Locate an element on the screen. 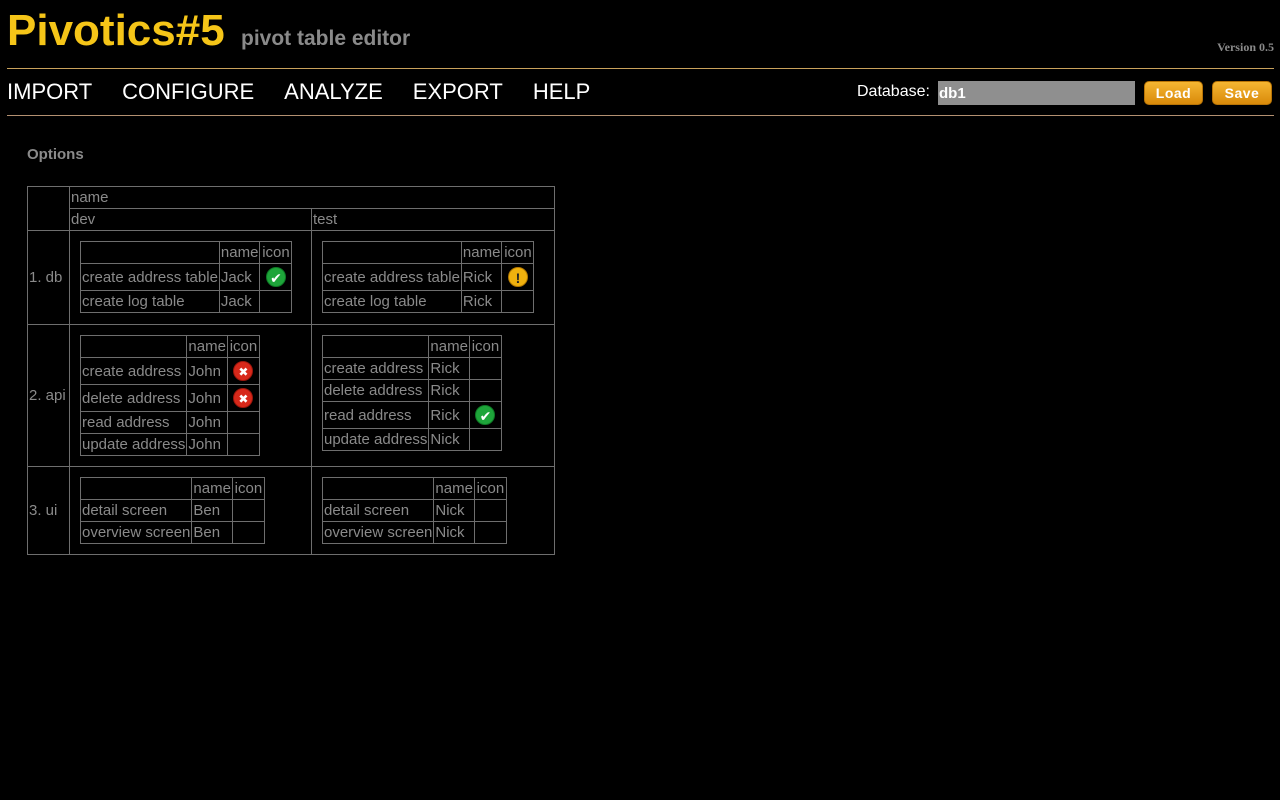 The height and width of the screenshot is (800, 1280). task-label: create log table is located at coordinates (150, 301).